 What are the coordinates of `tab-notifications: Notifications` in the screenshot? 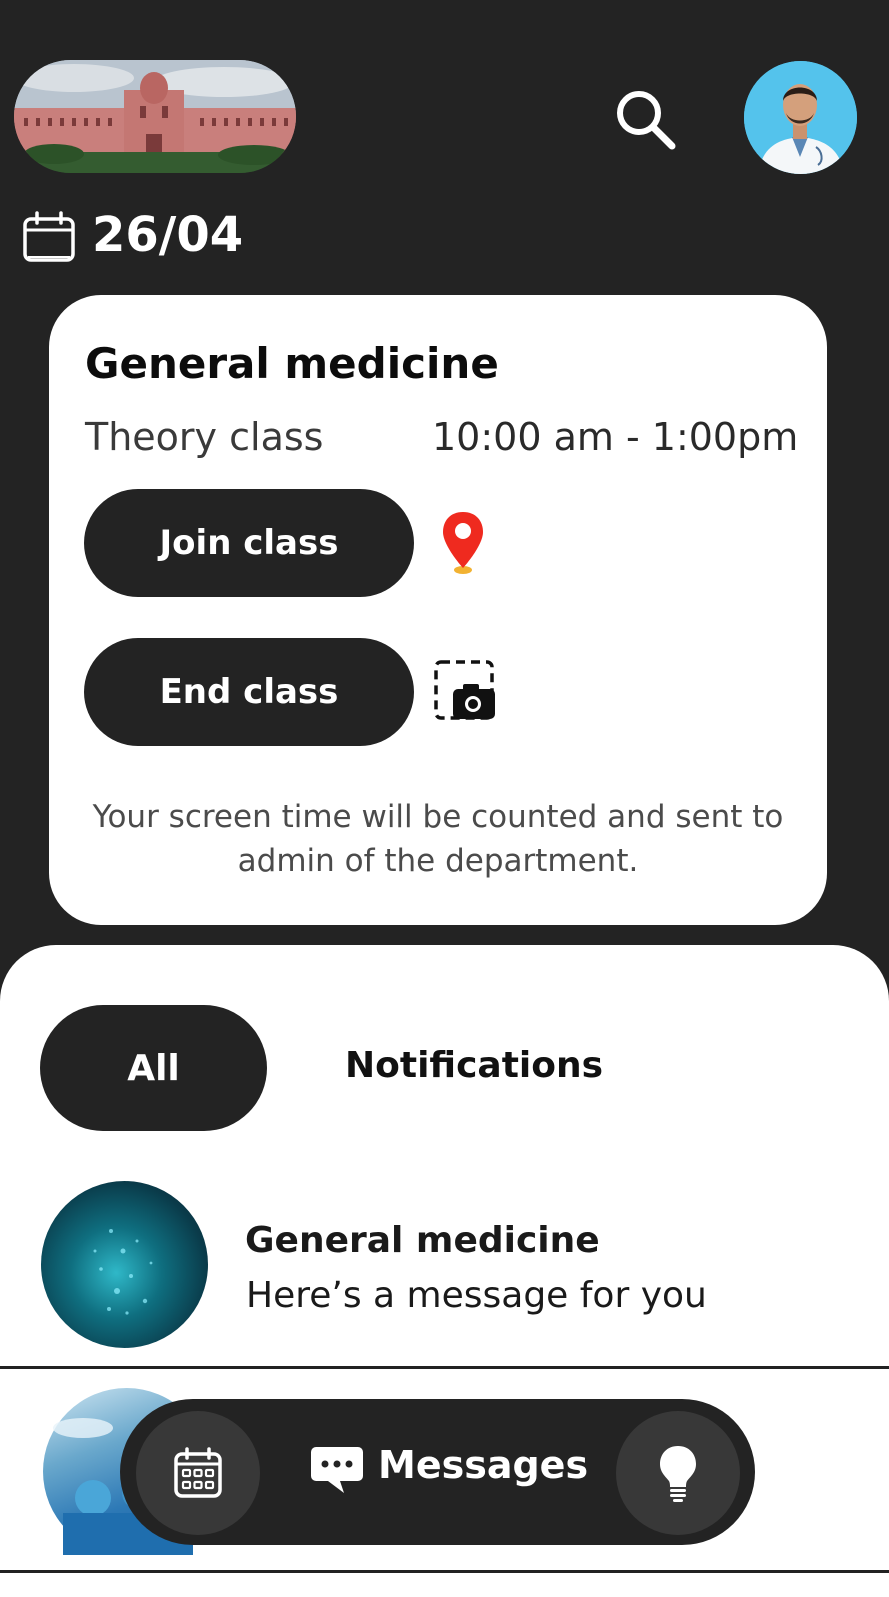 It's located at (474, 1065).